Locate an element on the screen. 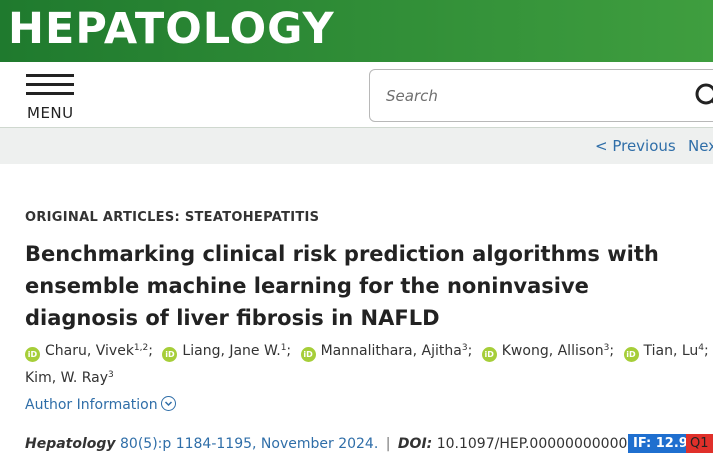 The height and width of the screenshot is (456, 713). author-item: iD Charu, Vivek1,2; is located at coordinates (89, 349).